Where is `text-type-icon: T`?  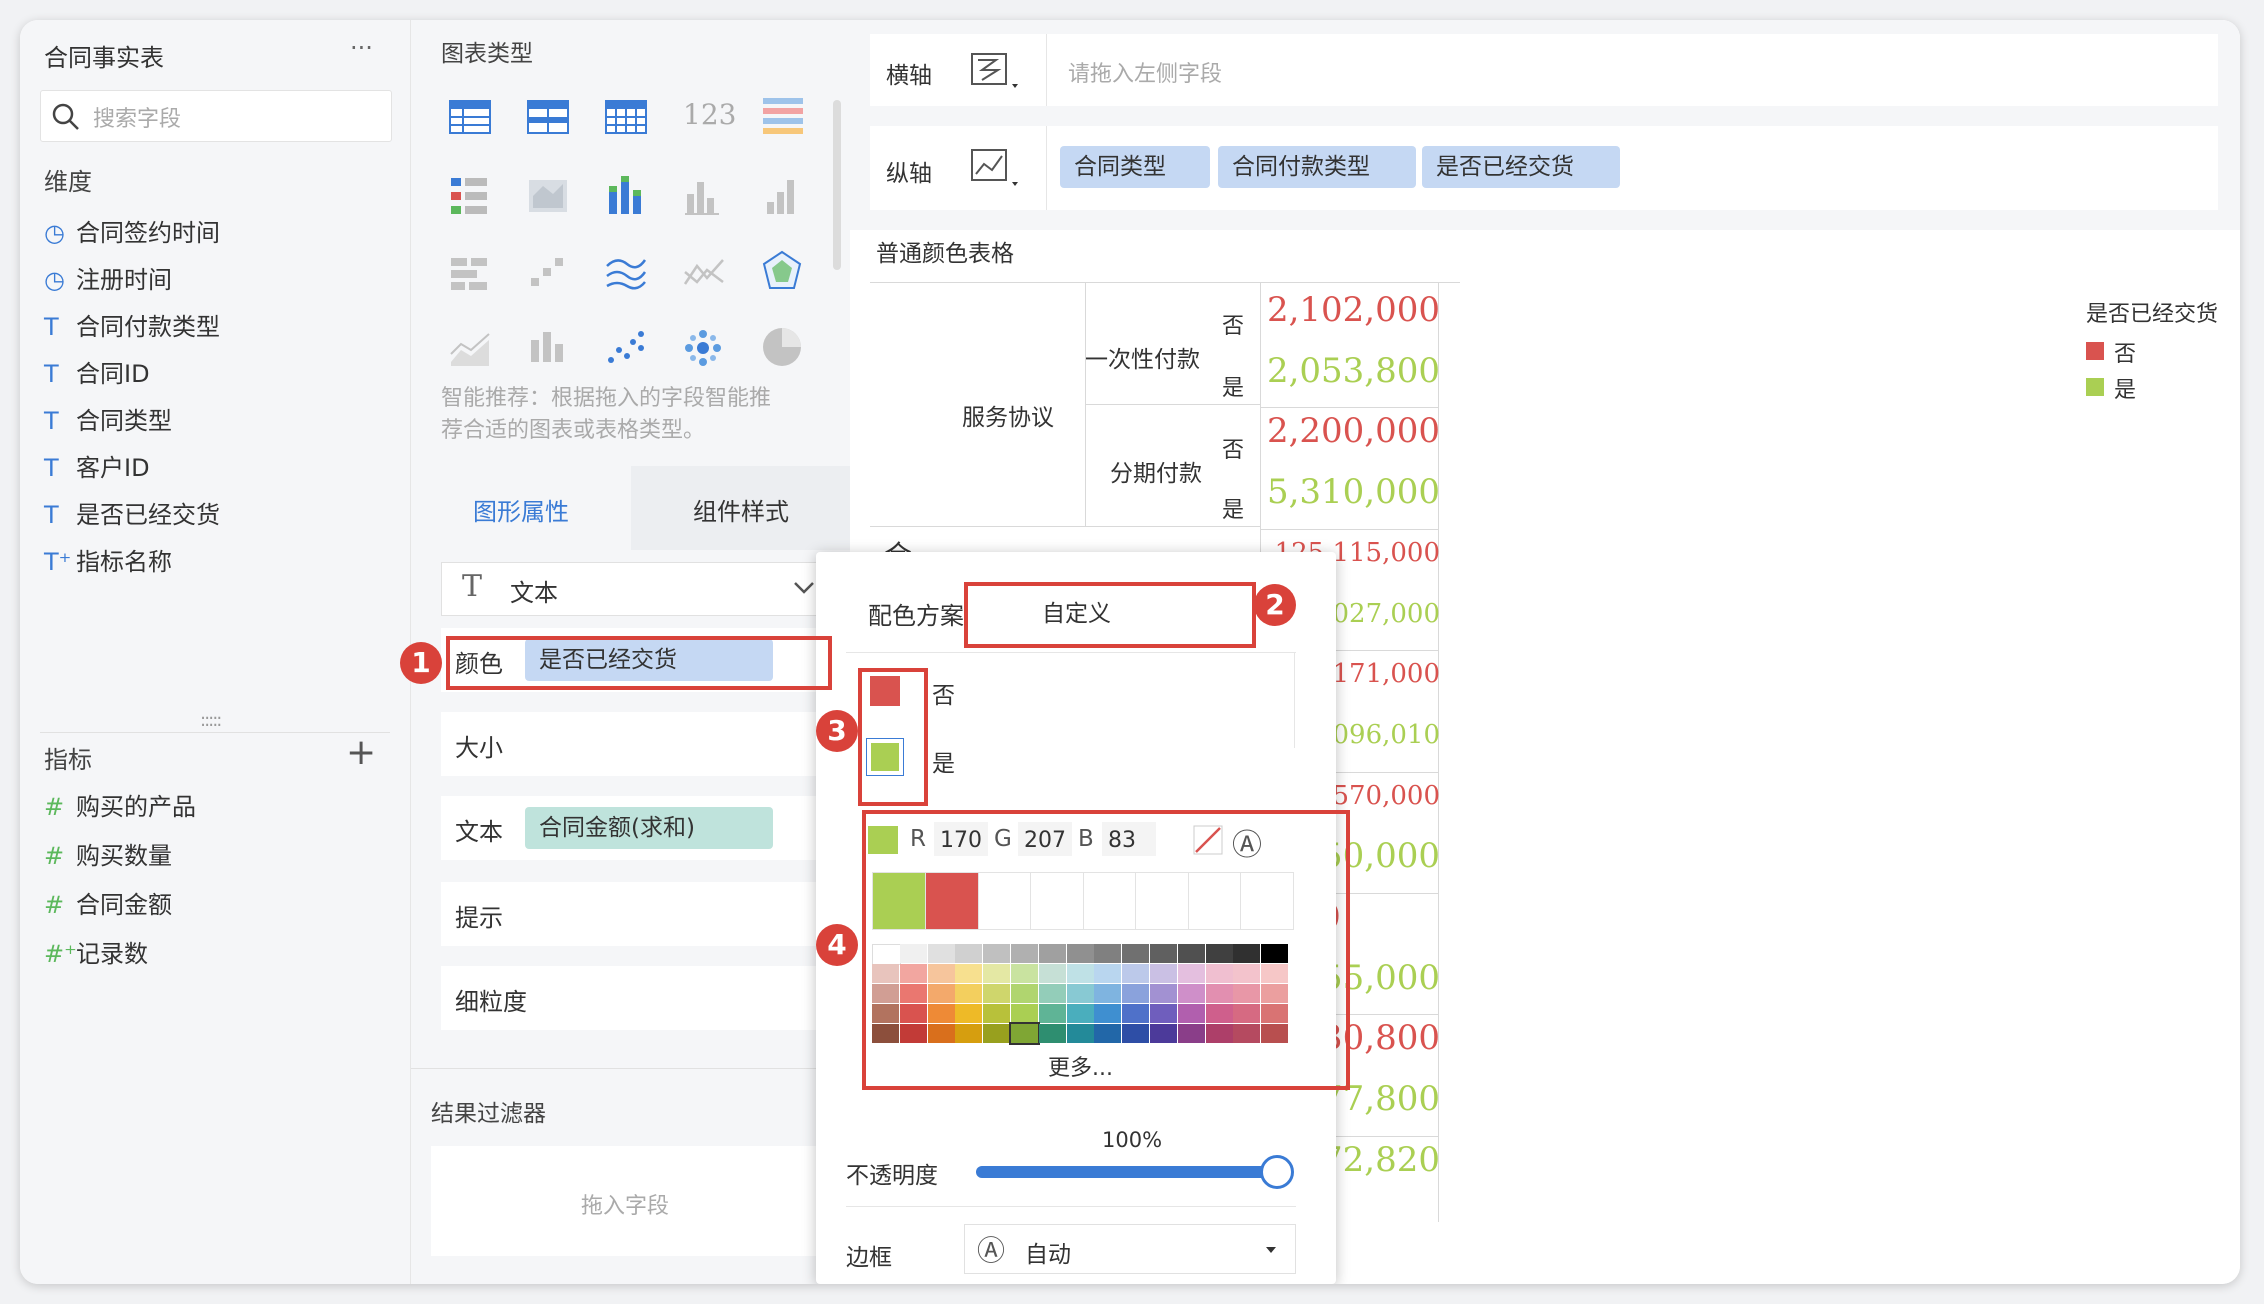 text-type-icon: T is located at coordinates (472, 586).